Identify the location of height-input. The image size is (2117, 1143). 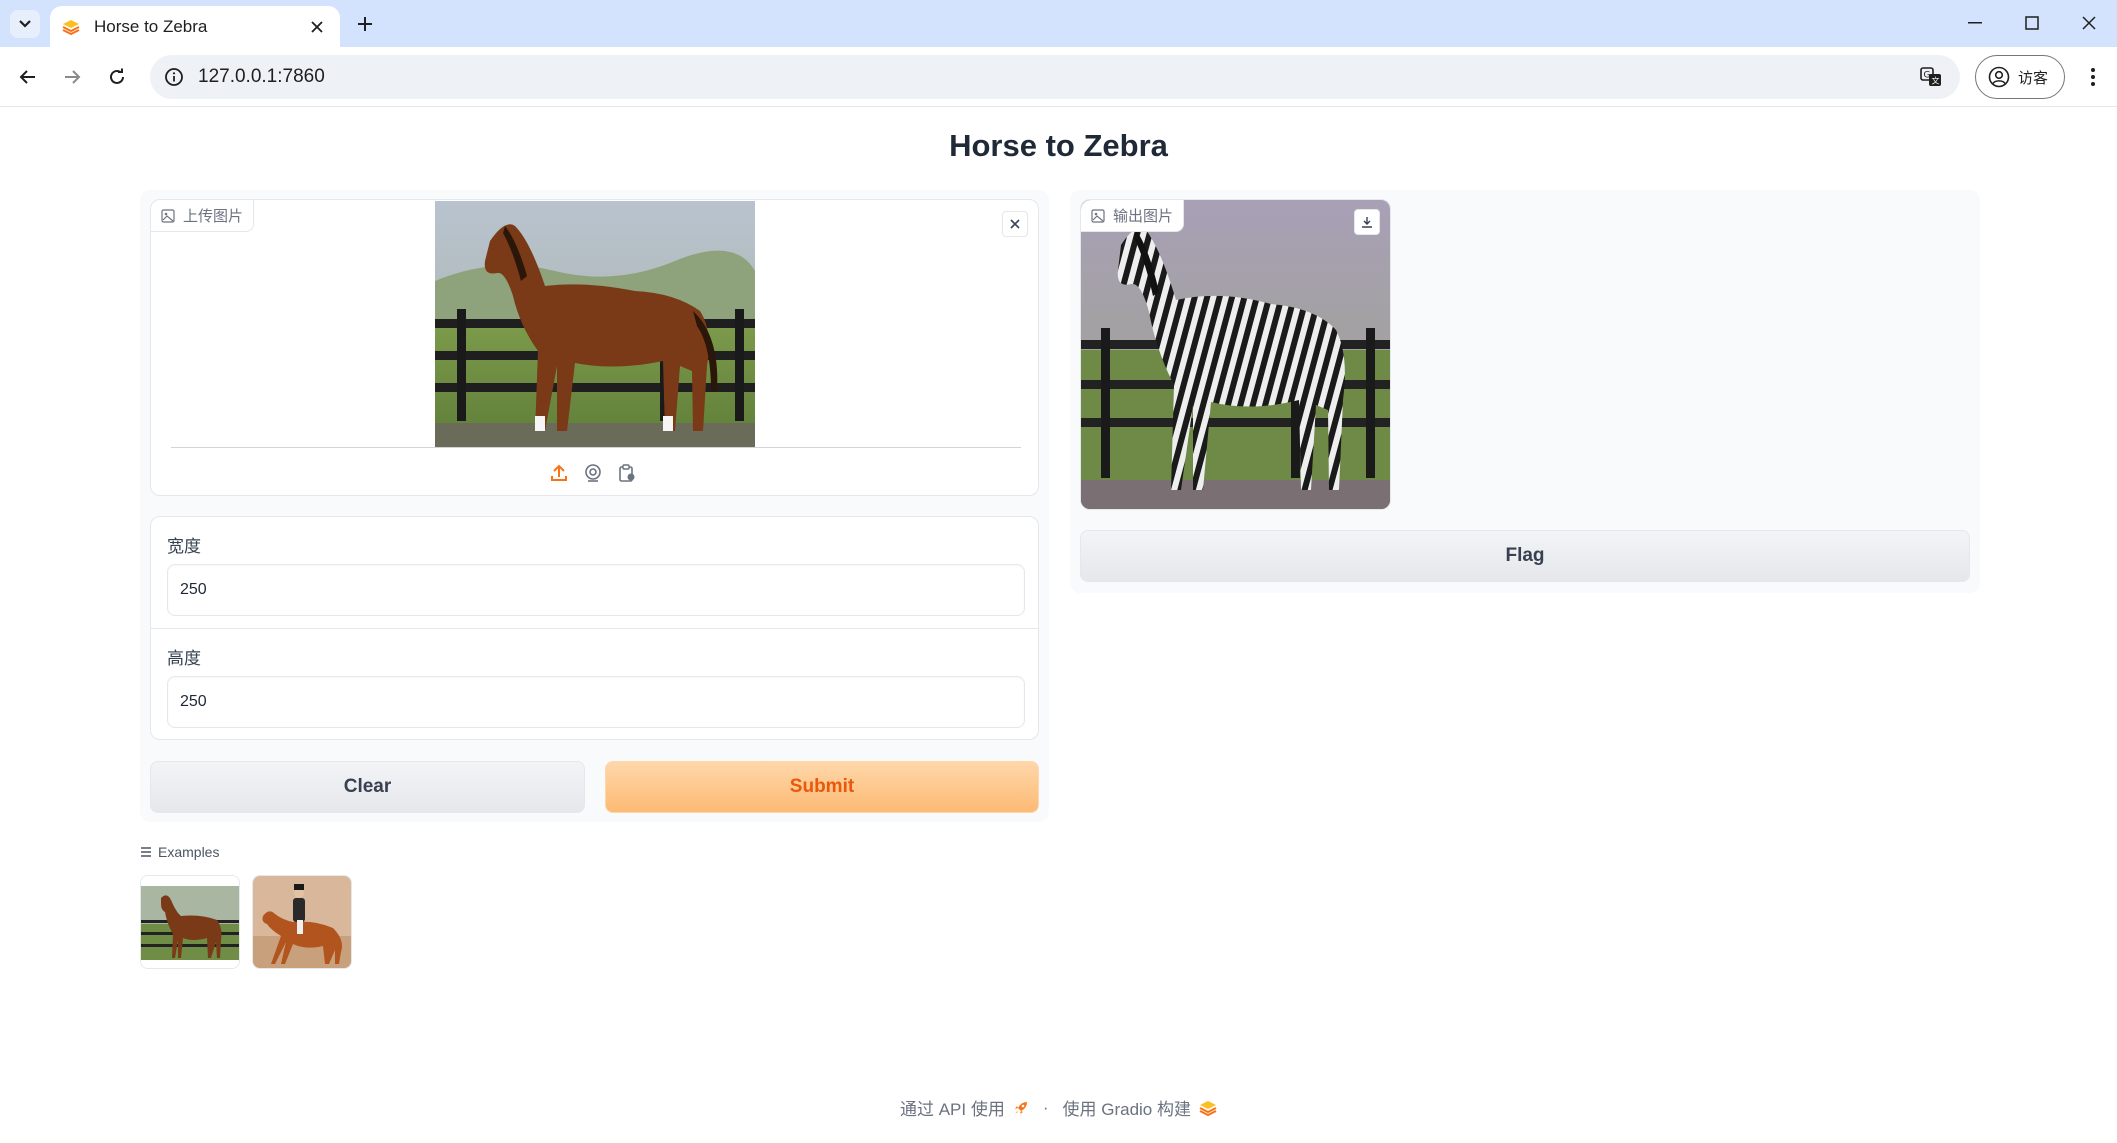
(596, 702).